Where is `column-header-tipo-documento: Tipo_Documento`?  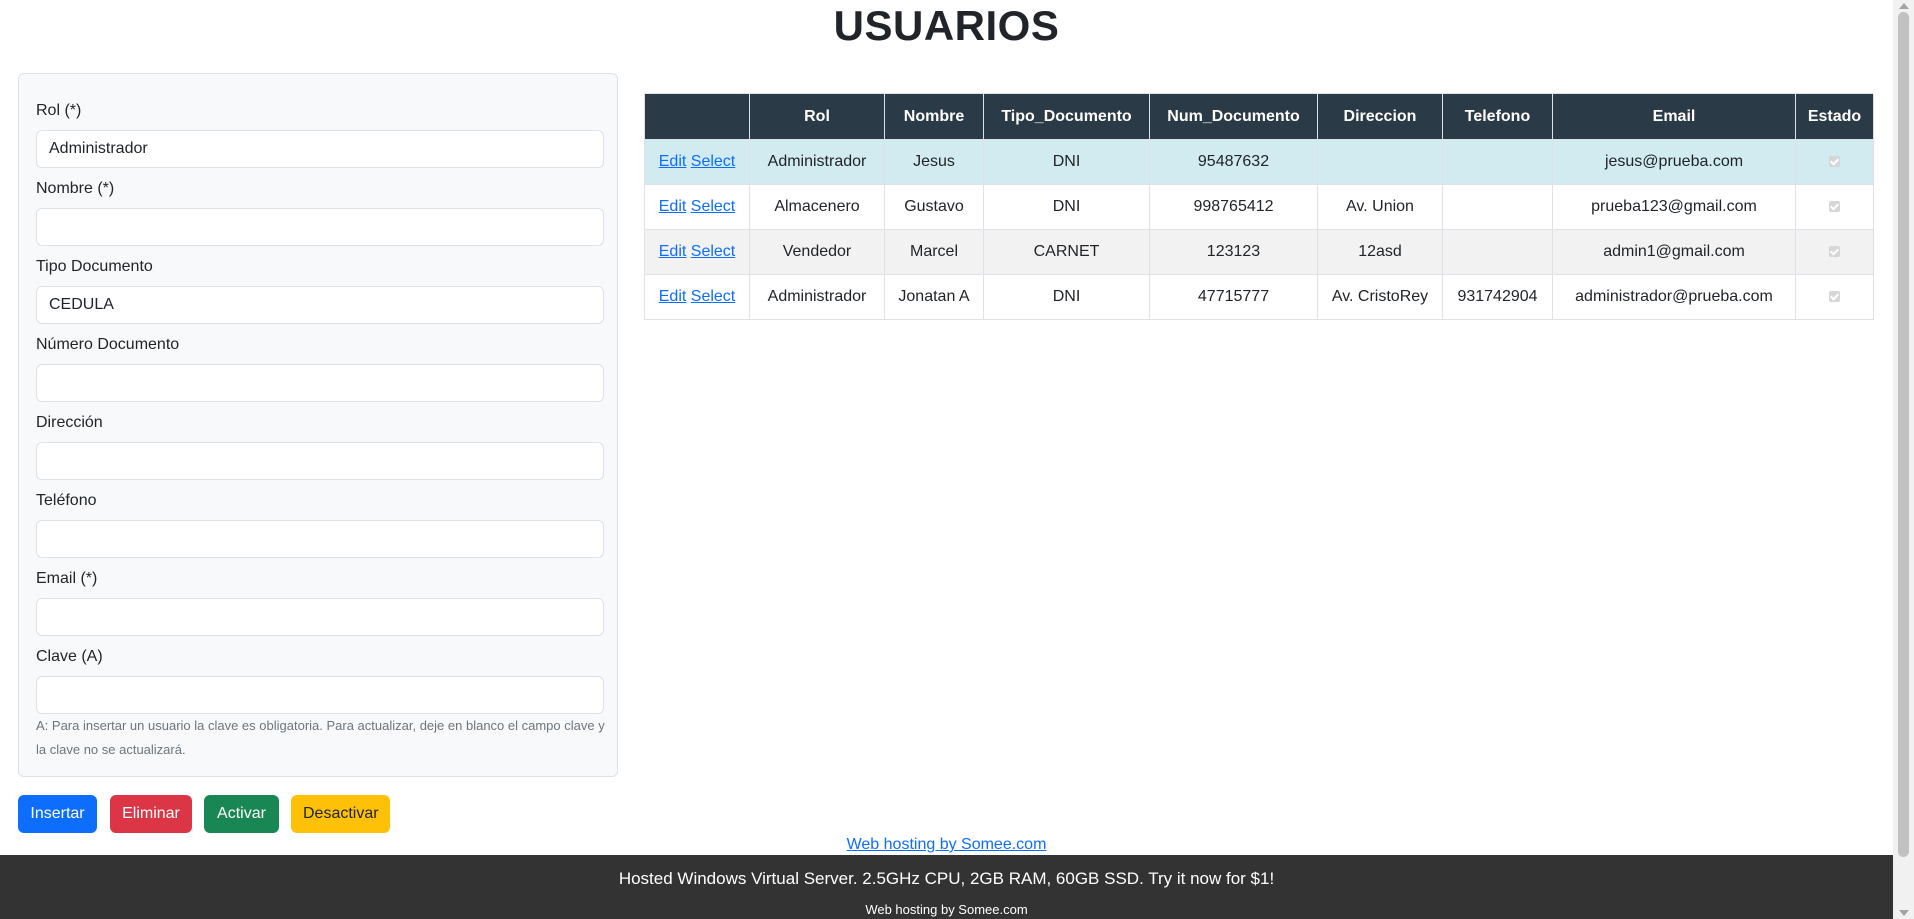
column-header-tipo-documento: Tipo_Documento is located at coordinates (1066, 116).